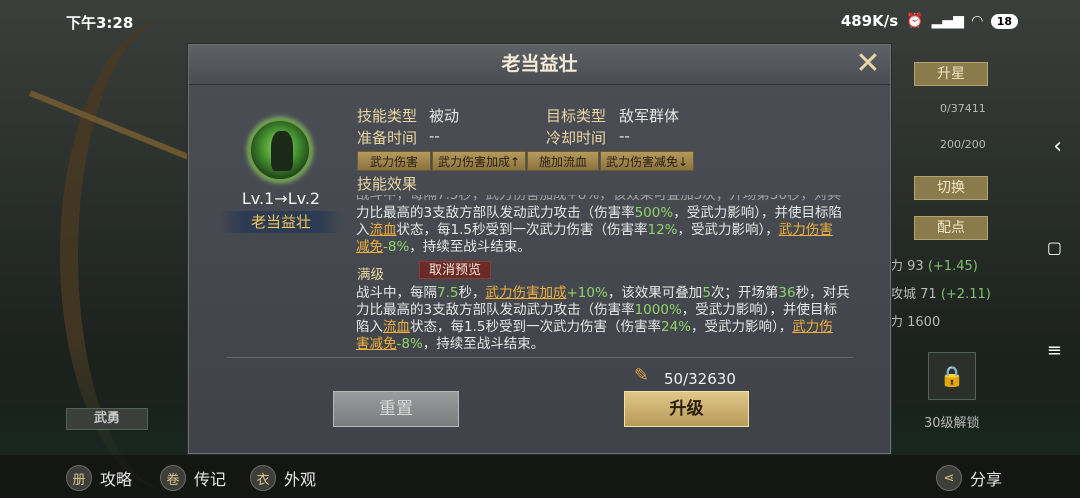 The height and width of the screenshot is (498, 1080). Describe the element at coordinates (448, 293) in the screenshot. I see `desc-value: 7.5` at that location.